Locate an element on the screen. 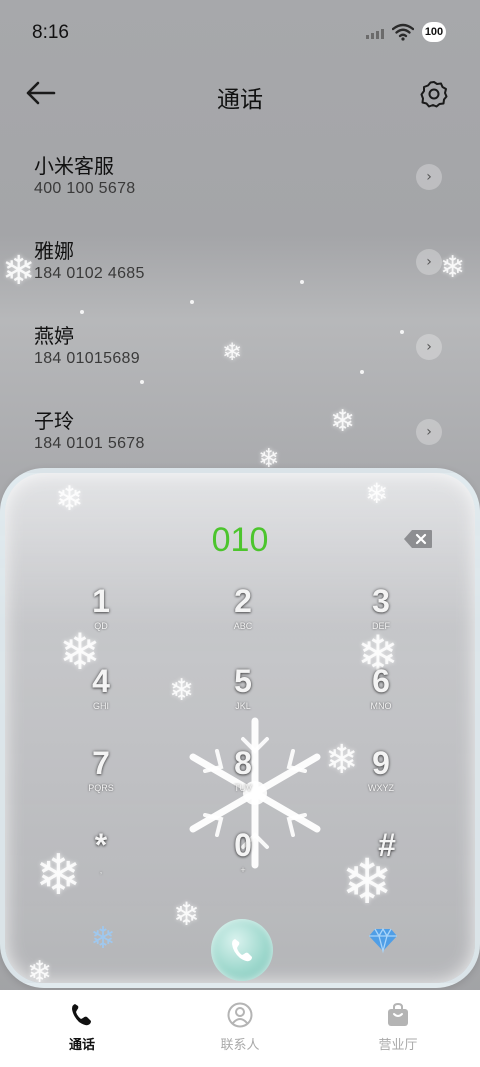 The height and width of the screenshot is (1067, 480). key-7: 7 PQRS is located at coordinates (101, 780).